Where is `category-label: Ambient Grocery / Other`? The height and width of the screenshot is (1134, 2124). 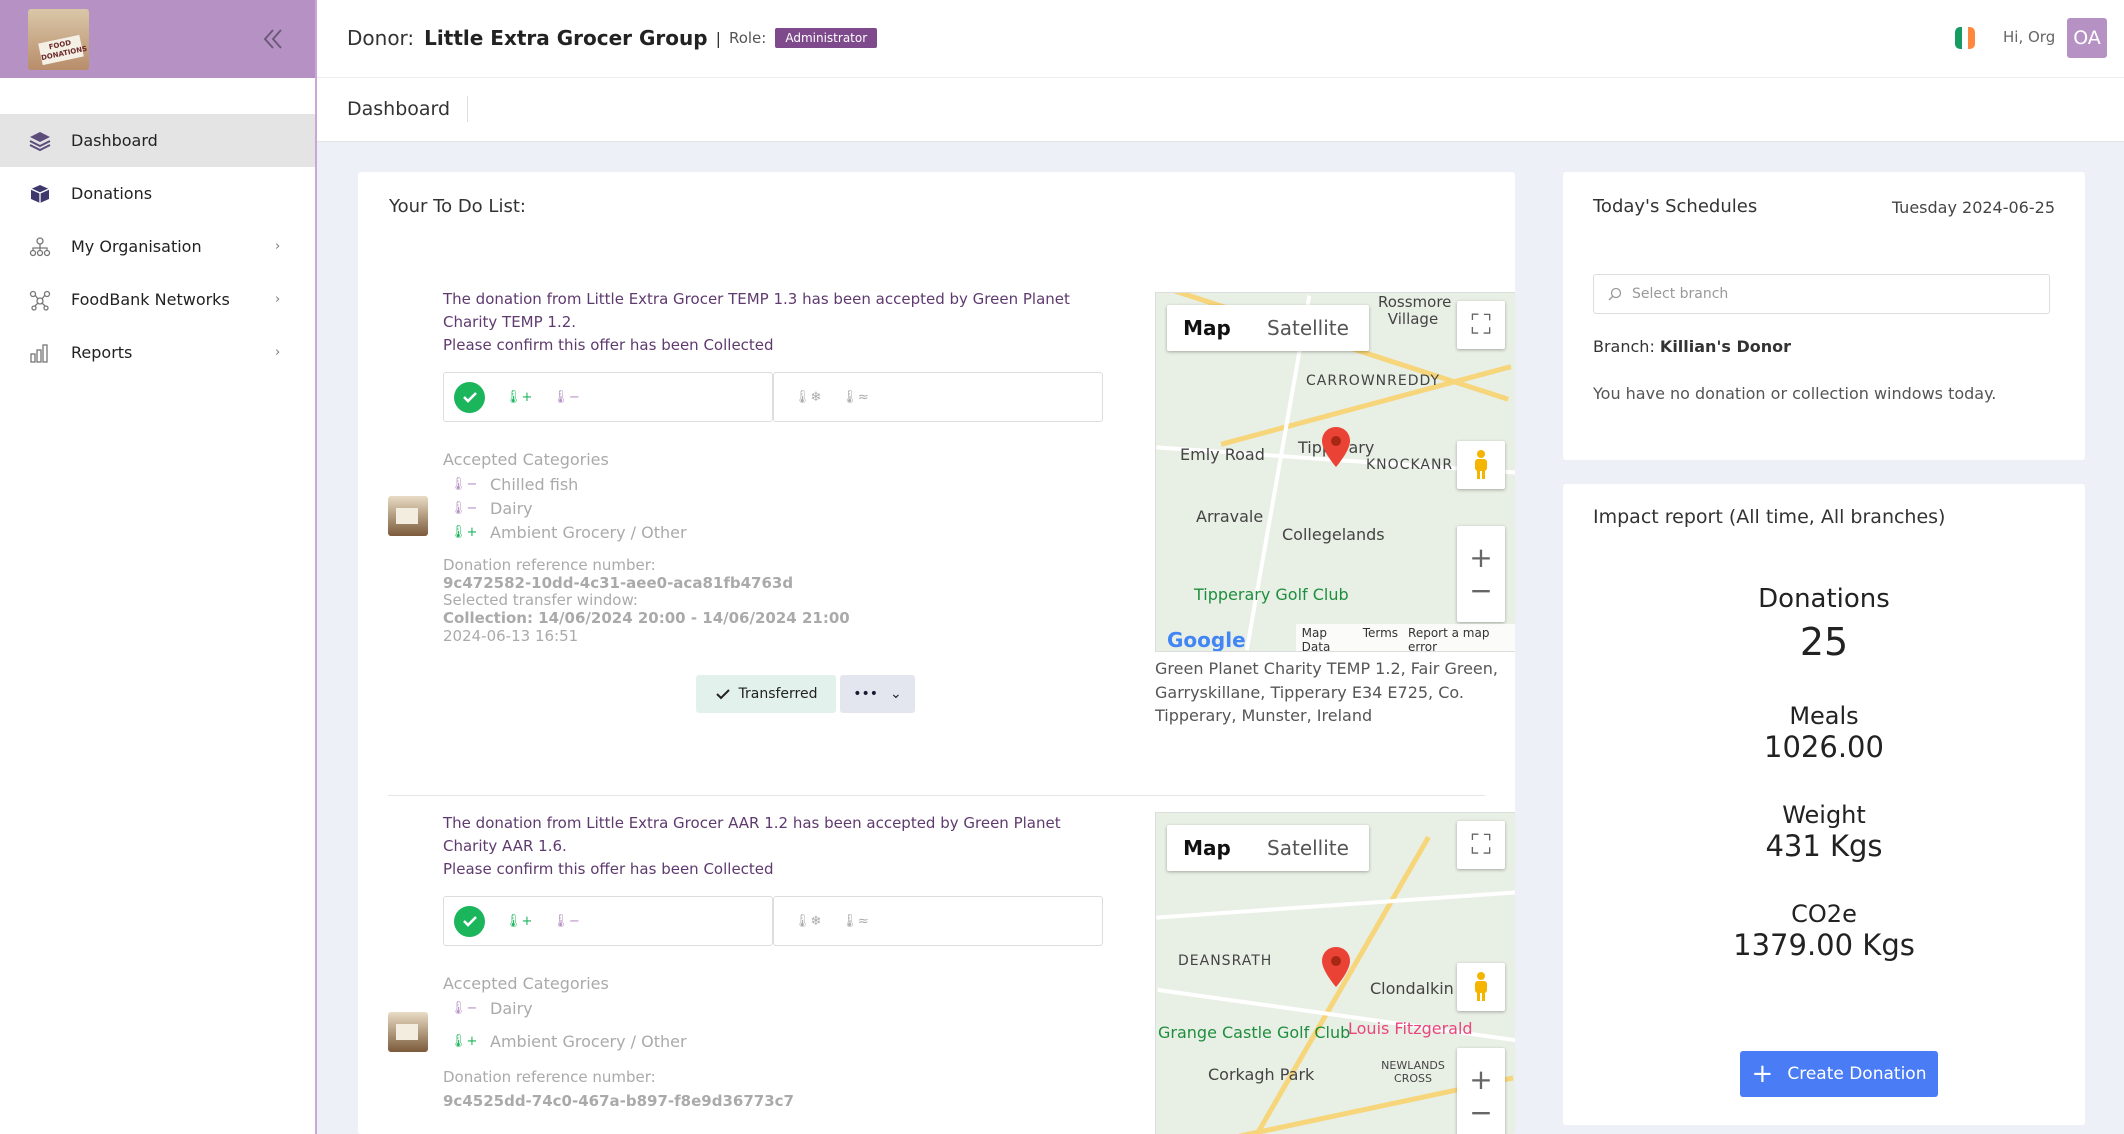 category-label: Ambient Grocery / Other is located at coordinates (588, 1041).